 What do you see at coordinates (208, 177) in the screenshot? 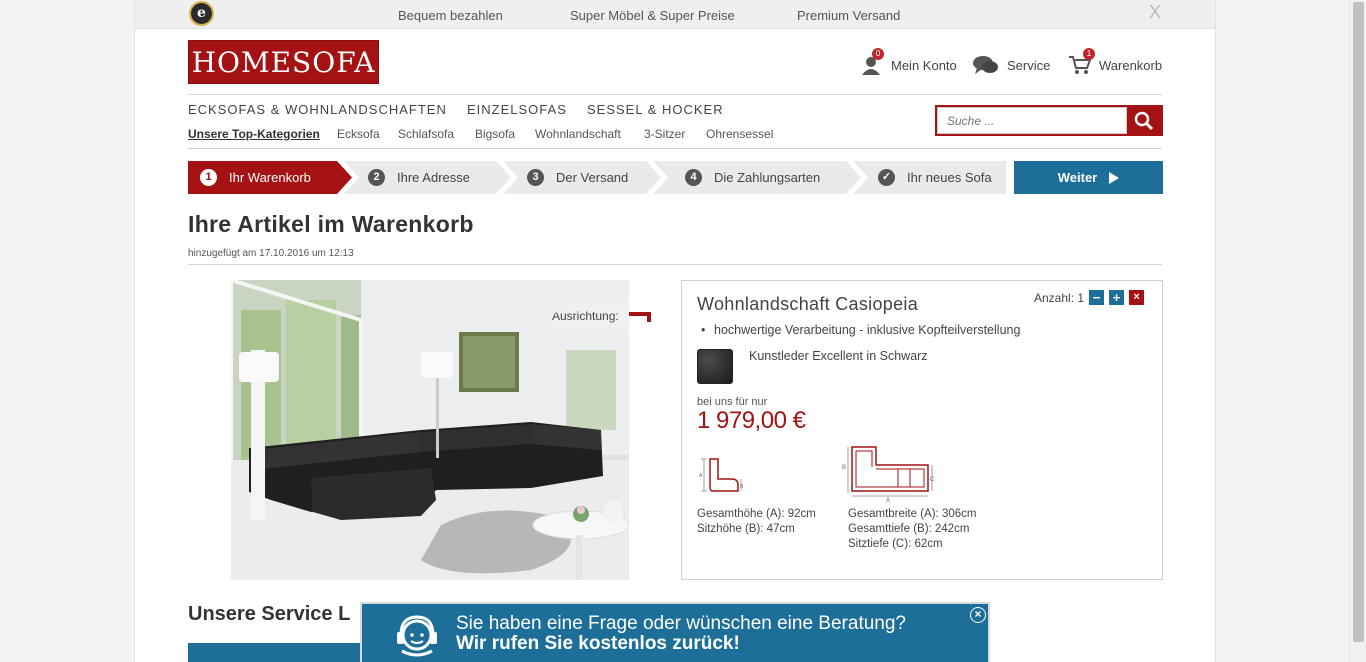
I see `step-number: 1` at bounding box center [208, 177].